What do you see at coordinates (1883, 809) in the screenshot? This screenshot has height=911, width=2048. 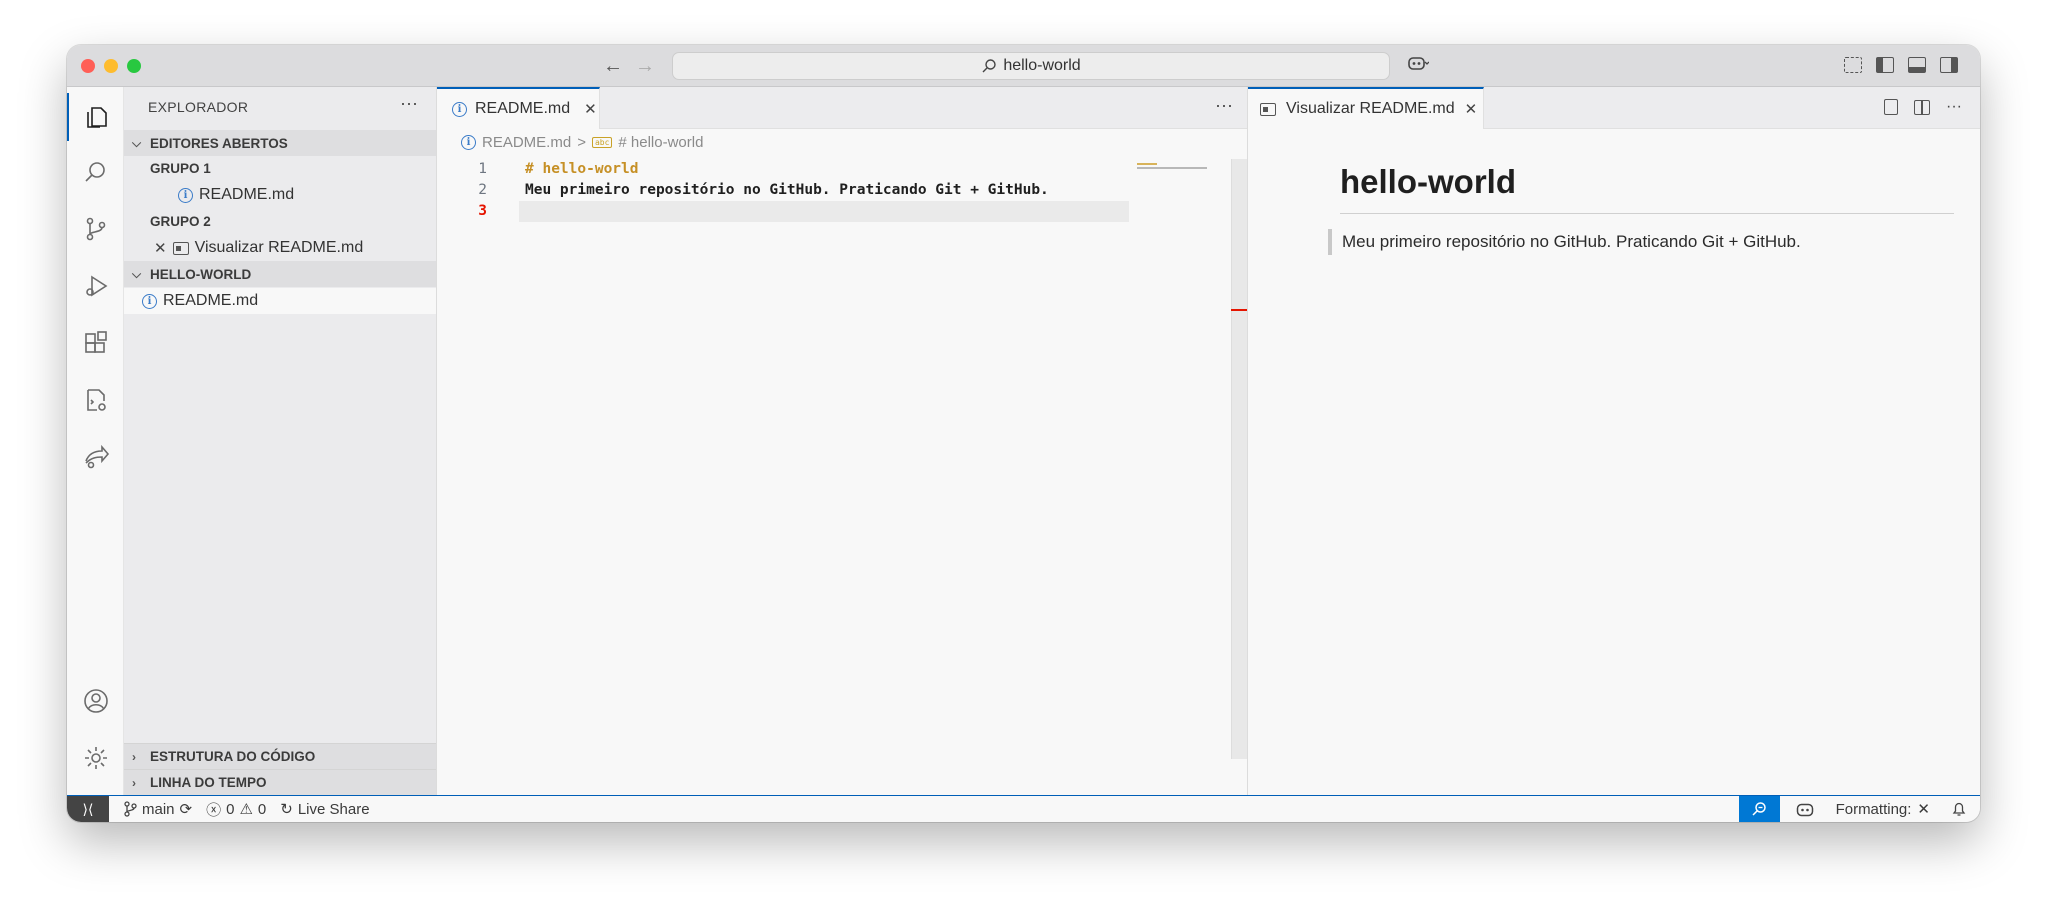 I see `formatting-status: Formatting: ✕` at bounding box center [1883, 809].